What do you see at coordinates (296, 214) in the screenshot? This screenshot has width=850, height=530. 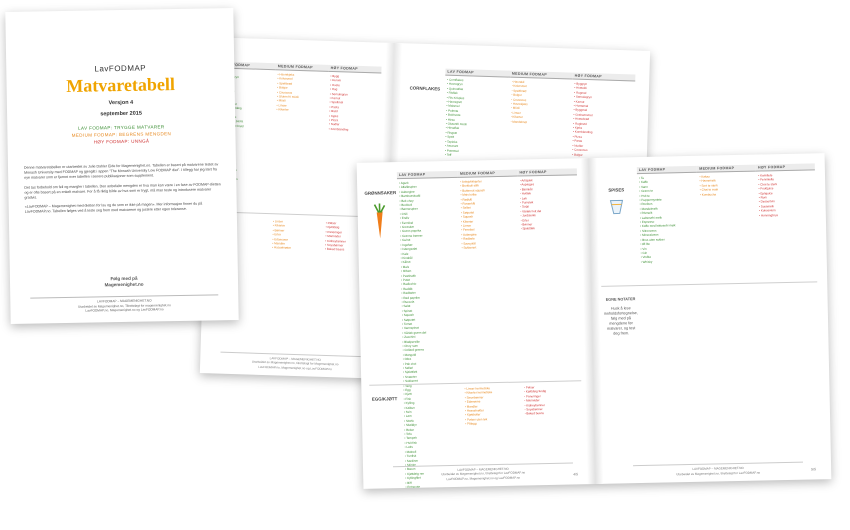 I see `back-left-divider` at bounding box center [296, 214].